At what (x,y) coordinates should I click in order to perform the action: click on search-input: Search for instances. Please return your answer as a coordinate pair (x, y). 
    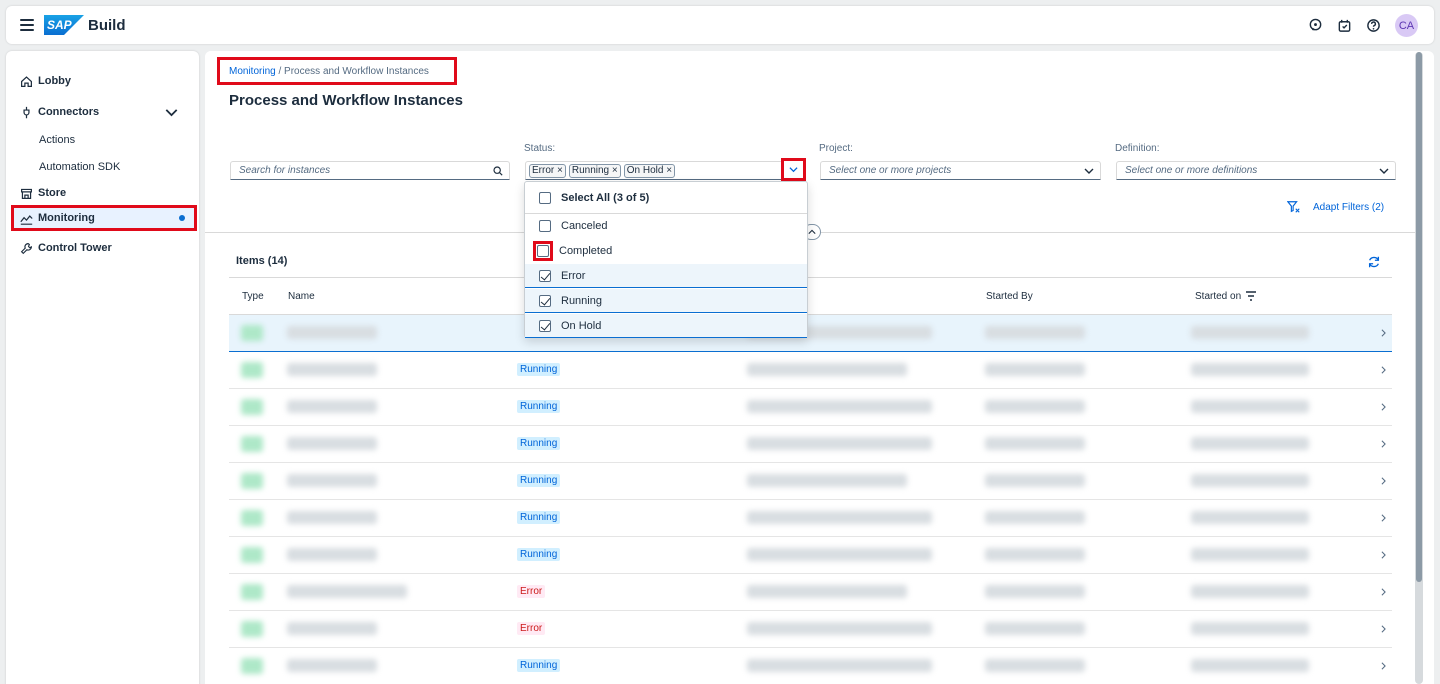
    Looking at the image, I should click on (370, 170).